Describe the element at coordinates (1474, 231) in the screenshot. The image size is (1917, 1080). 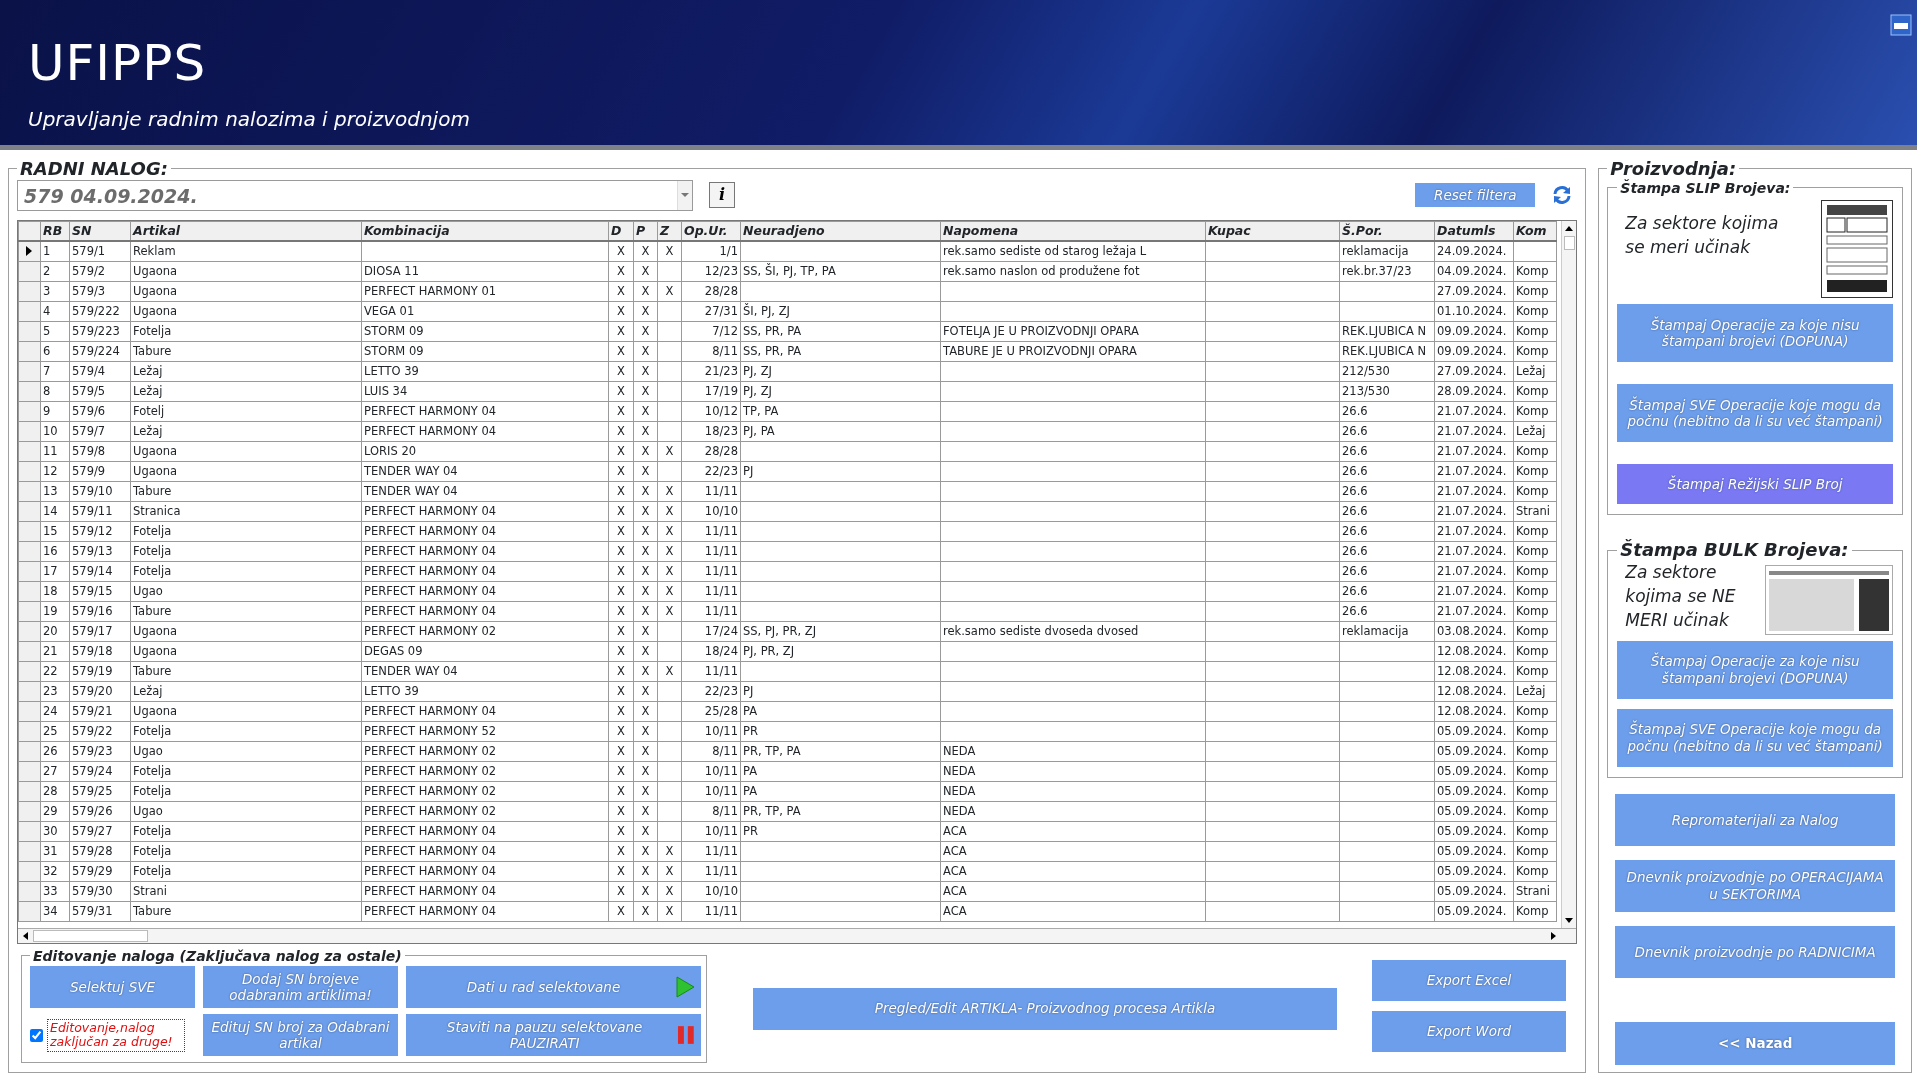
I see `column-header: Datumls` at that location.